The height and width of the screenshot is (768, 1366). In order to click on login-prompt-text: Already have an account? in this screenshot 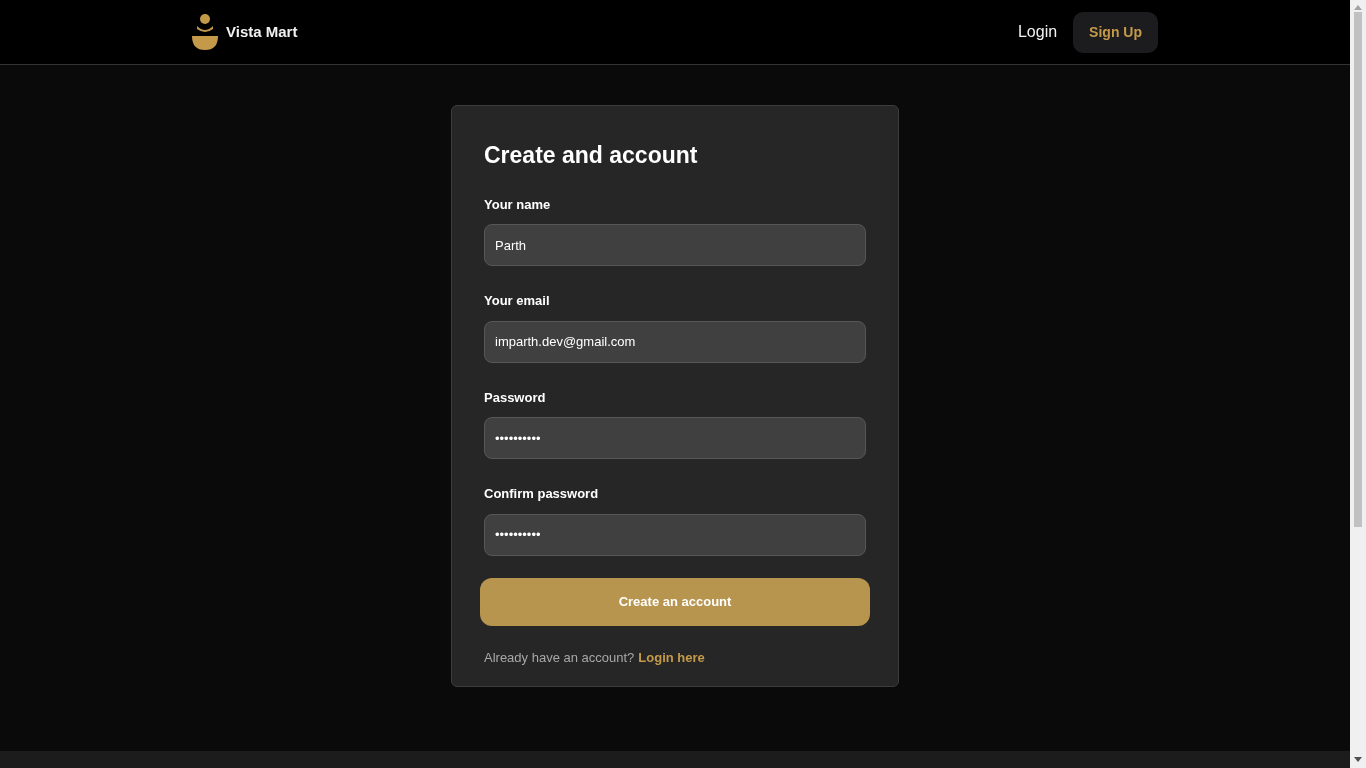, I will do `click(559, 657)`.